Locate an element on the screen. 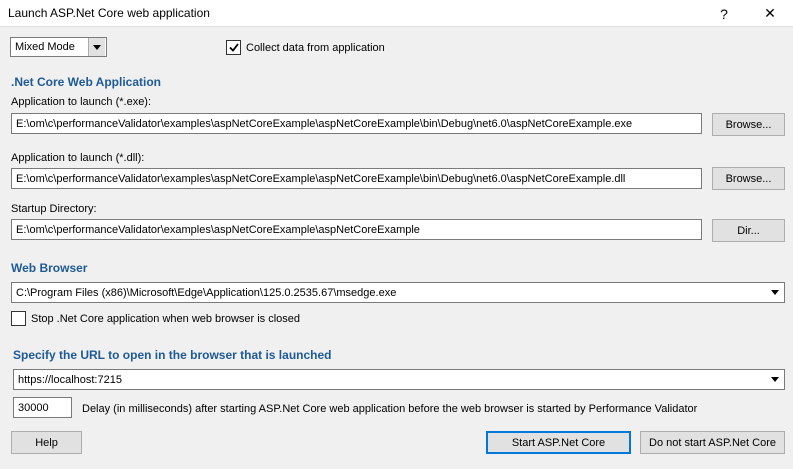  help-title-button: ? is located at coordinates (724, 13).